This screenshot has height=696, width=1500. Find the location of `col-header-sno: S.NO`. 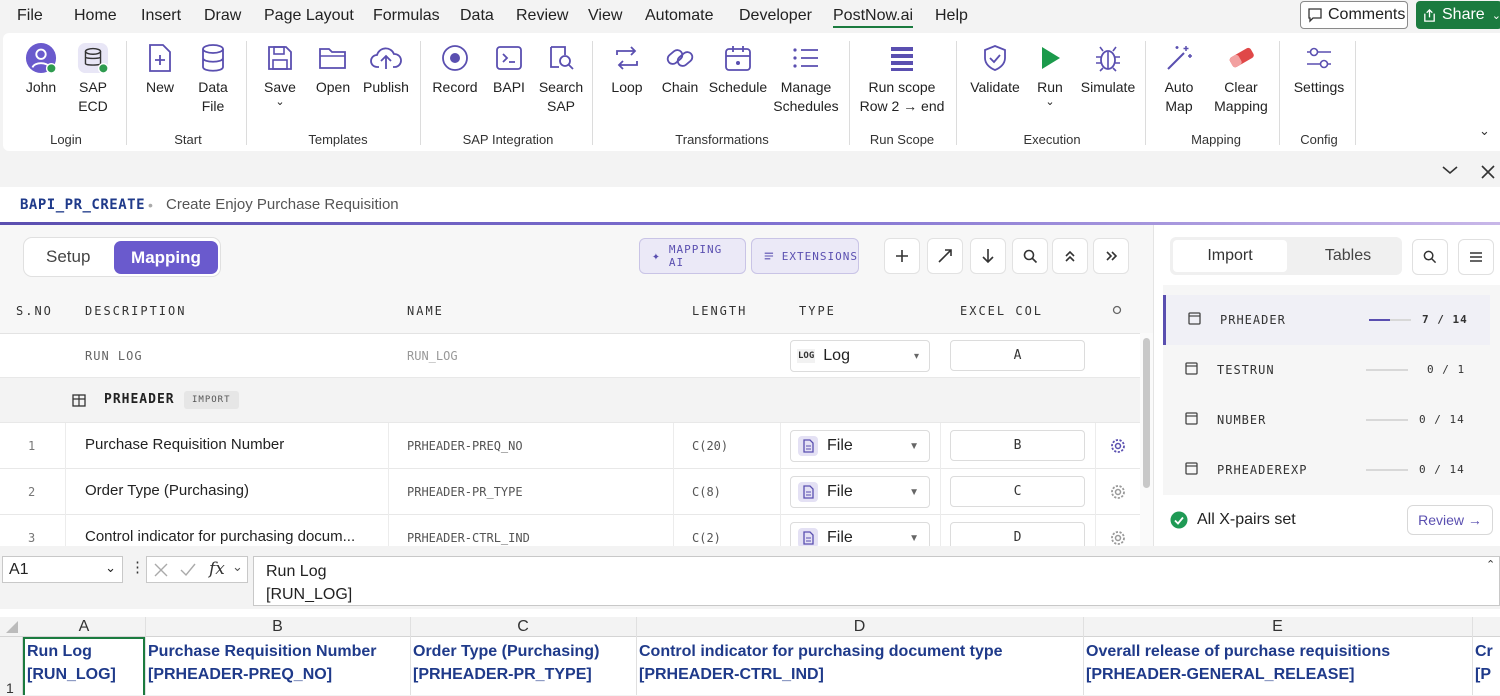

col-header-sno: S.NO is located at coordinates (34, 311).